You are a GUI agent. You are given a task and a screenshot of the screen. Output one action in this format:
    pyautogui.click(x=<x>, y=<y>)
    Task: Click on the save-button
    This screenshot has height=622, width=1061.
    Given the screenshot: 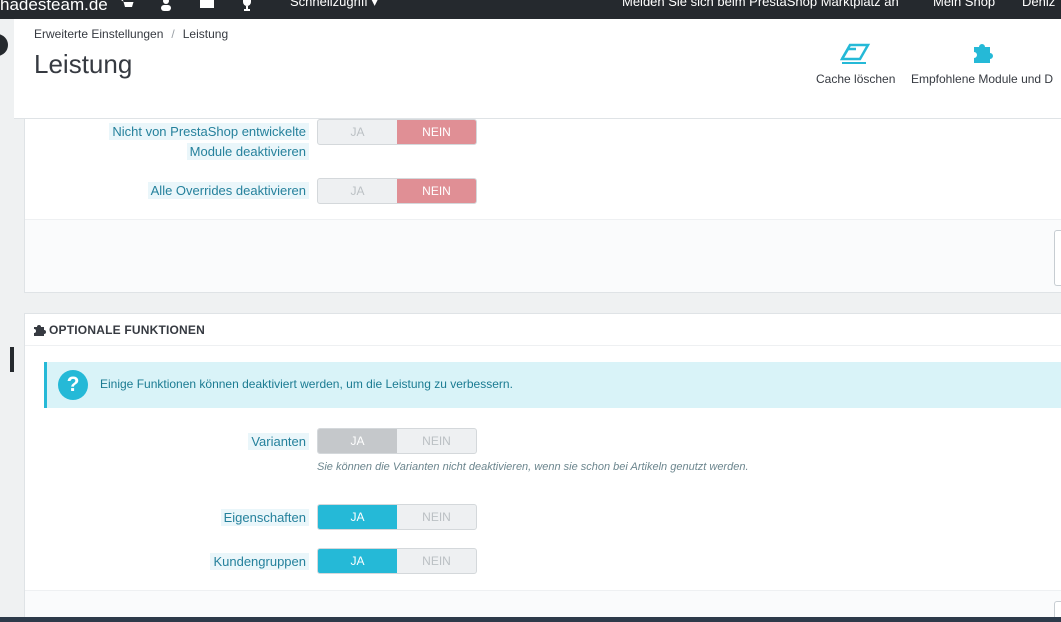 What is the action you would take?
    pyautogui.click(x=1057, y=258)
    